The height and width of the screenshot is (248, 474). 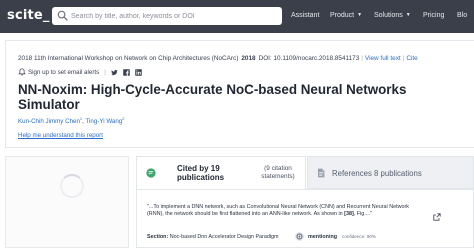 What do you see at coordinates (359, 236) in the screenshot?
I see `confidence-value: confidence: 90%` at bounding box center [359, 236].